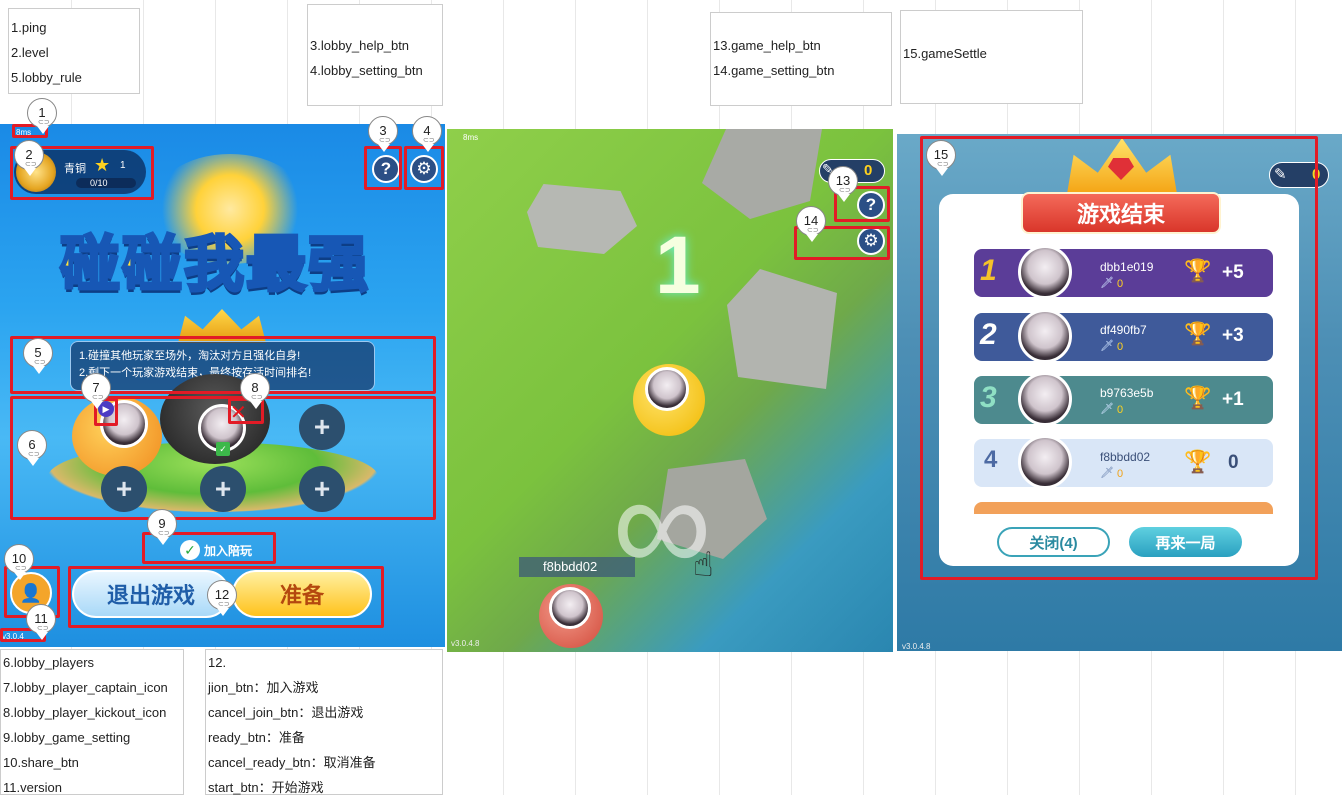  Describe the element at coordinates (801, 59) in the screenshot. I see `note-top-game: 13.game_help_btn 14.game_setting_btn` at that location.